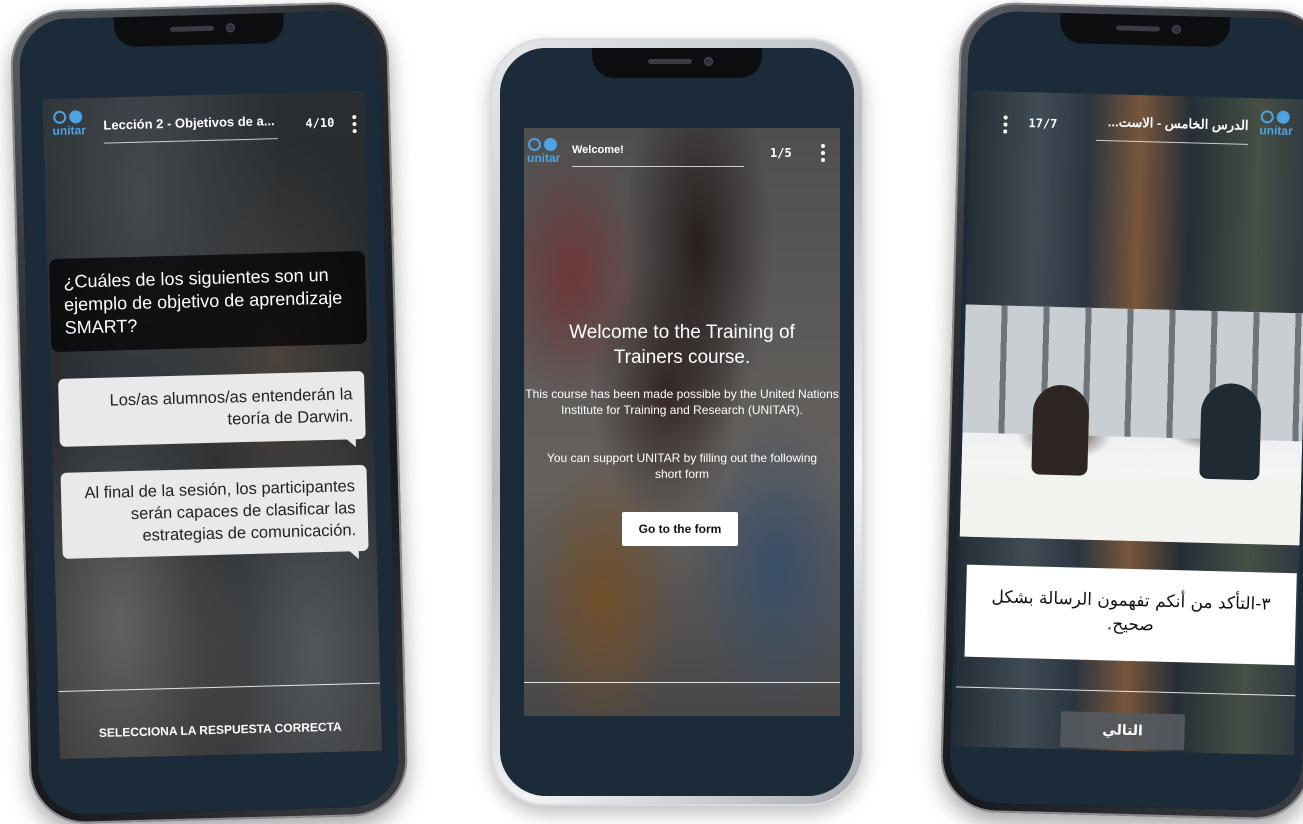  Describe the element at coordinates (598, 150) in the screenshot. I see `lesson-title: Welcome!` at that location.